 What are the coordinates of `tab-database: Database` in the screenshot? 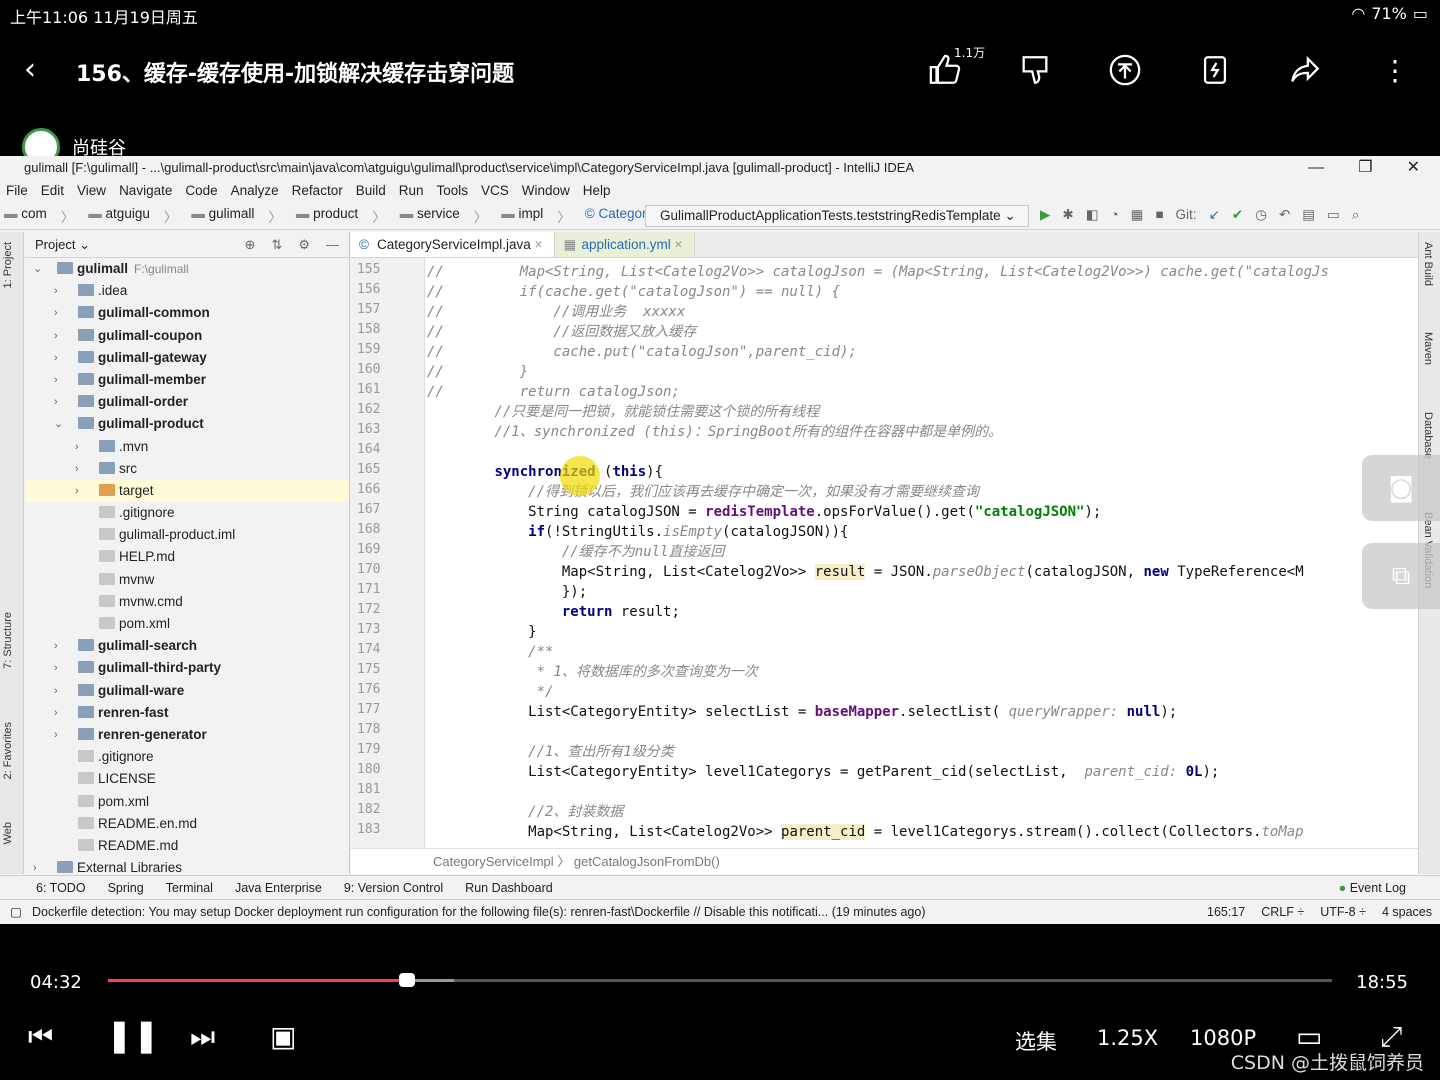 It's located at (1428, 435).